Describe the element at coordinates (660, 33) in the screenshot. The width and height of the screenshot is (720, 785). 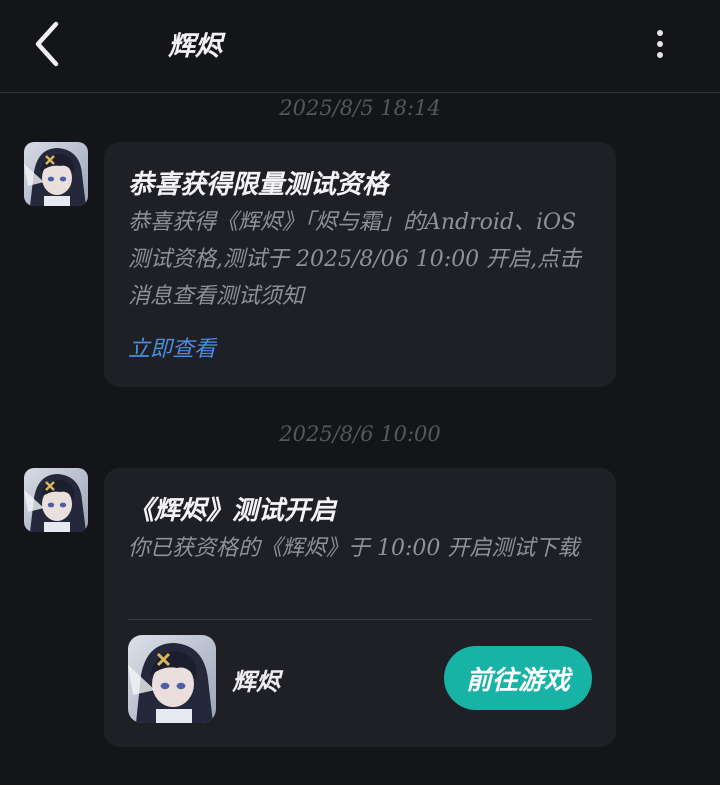
I see `more-vertical-icon` at that location.